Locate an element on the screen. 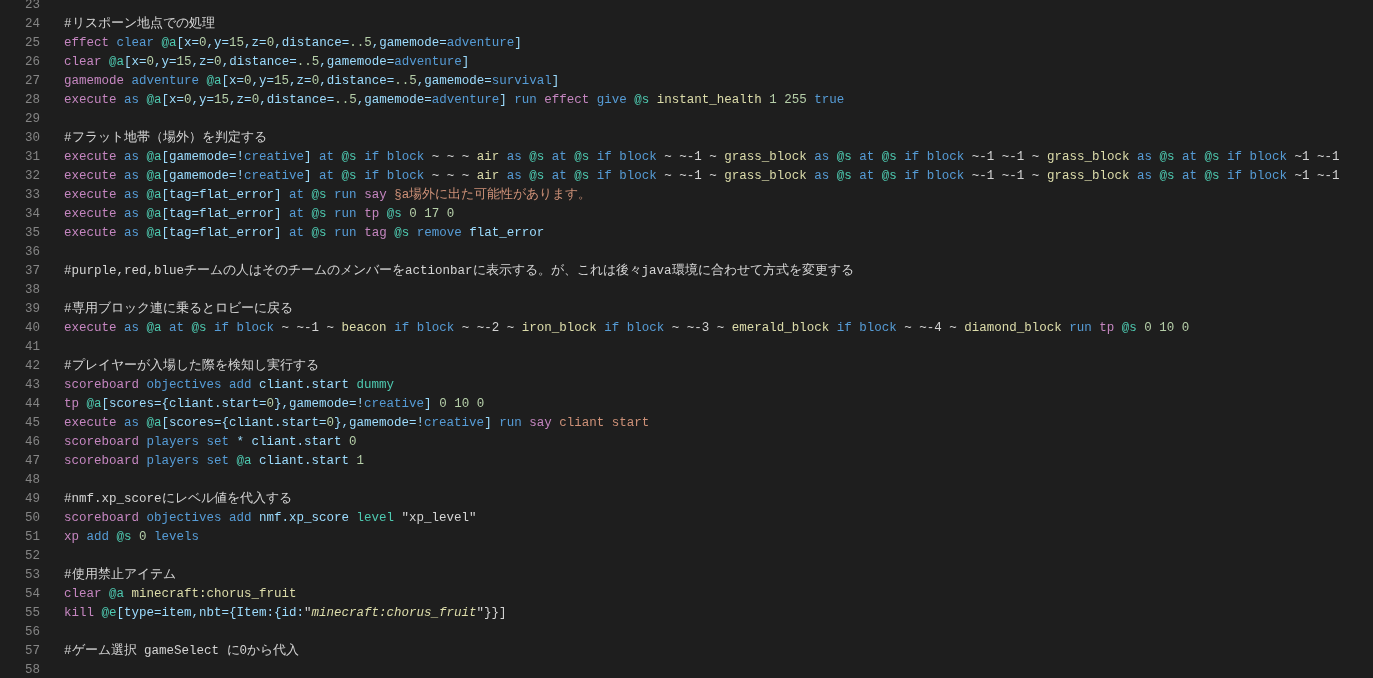  line-number: 23 is located at coordinates (32, 7).